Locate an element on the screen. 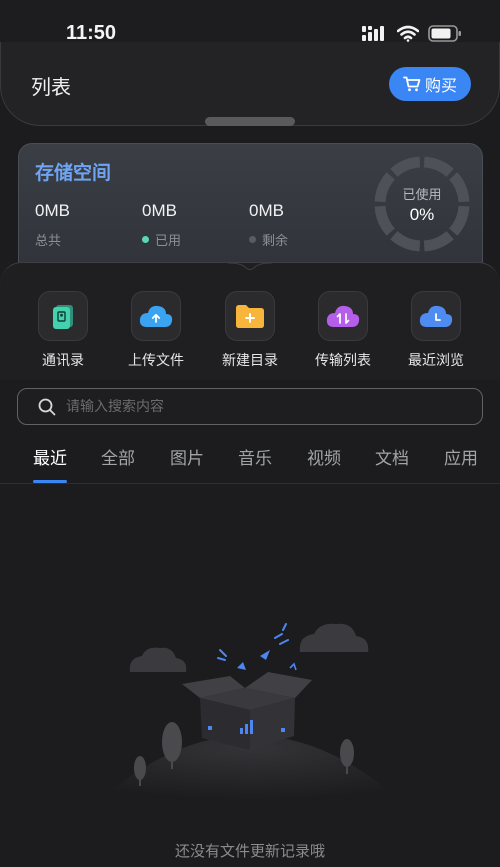  battery-icon is located at coordinates (444, 33).